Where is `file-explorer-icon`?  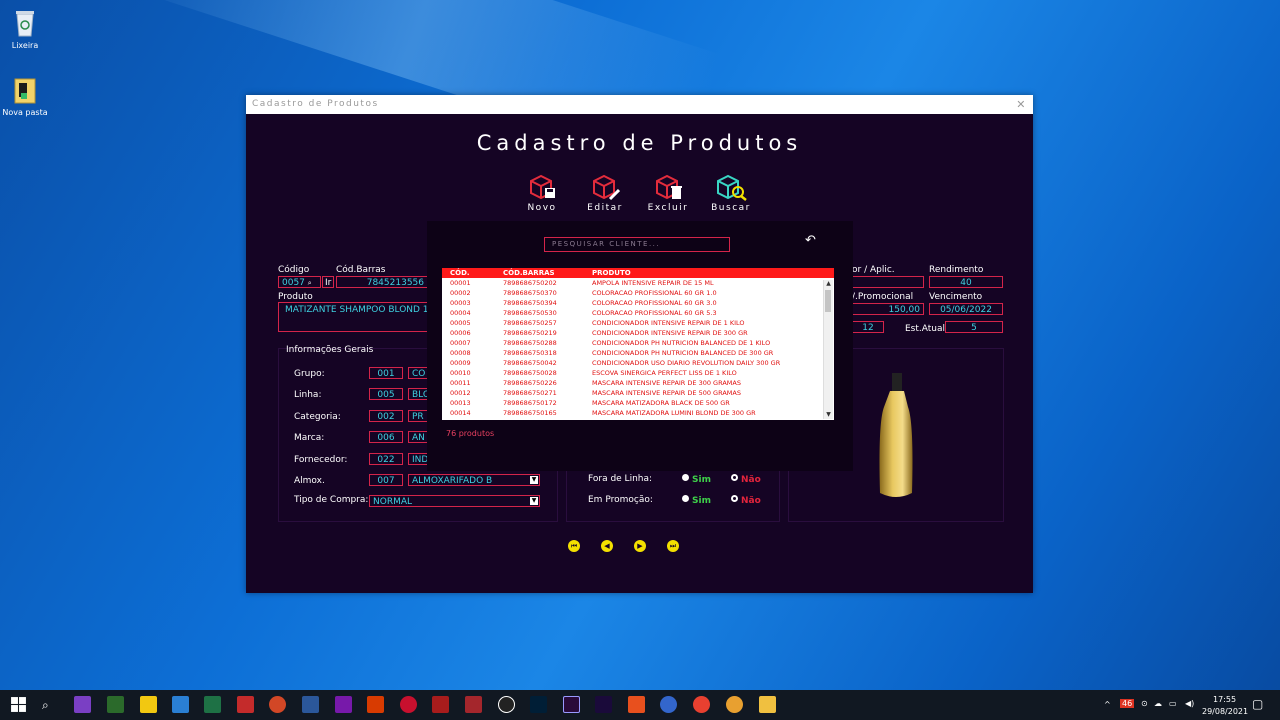 file-explorer-icon is located at coordinates (767, 704).